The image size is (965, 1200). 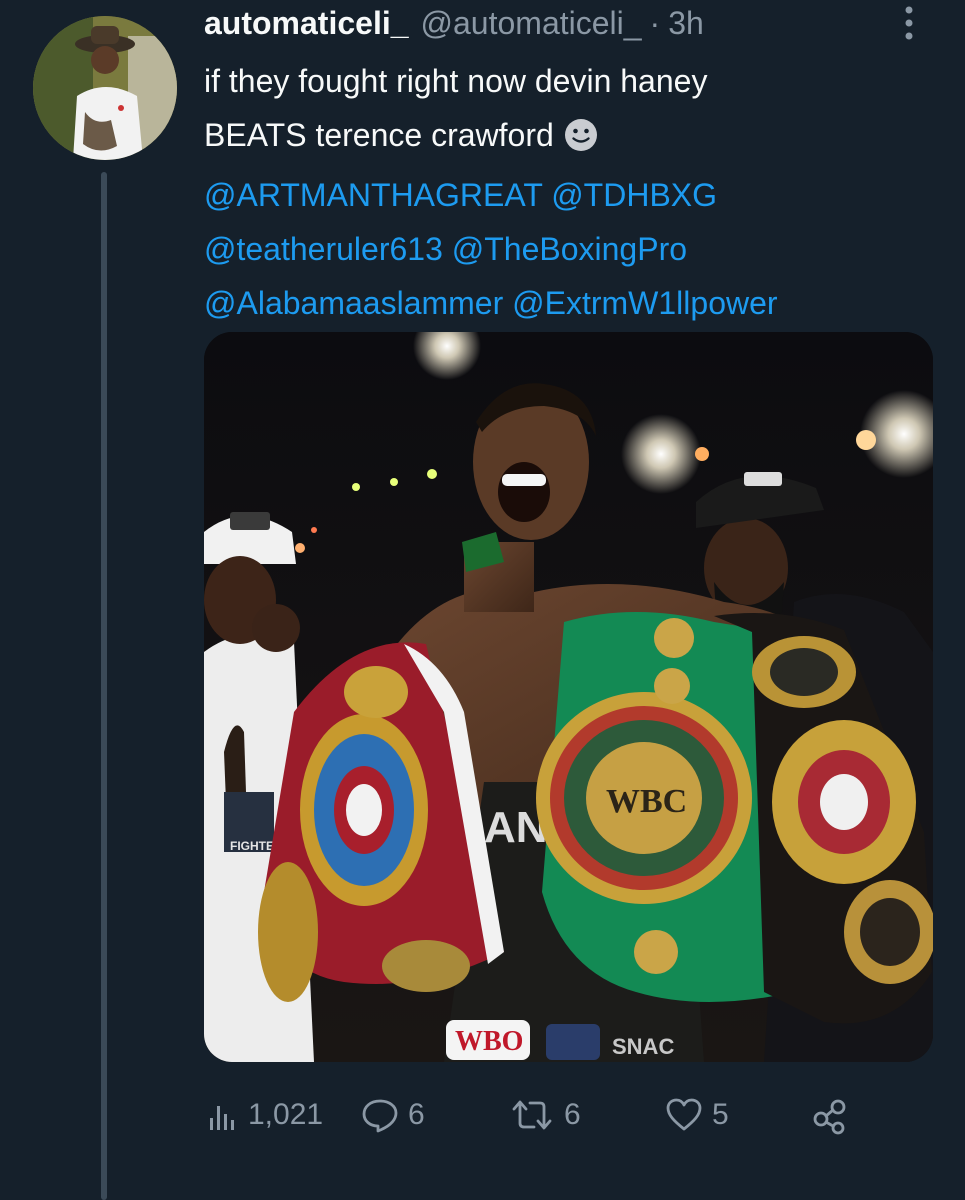 What do you see at coordinates (634, 195) in the screenshot?
I see `mention-link: @TDHBXG` at bounding box center [634, 195].